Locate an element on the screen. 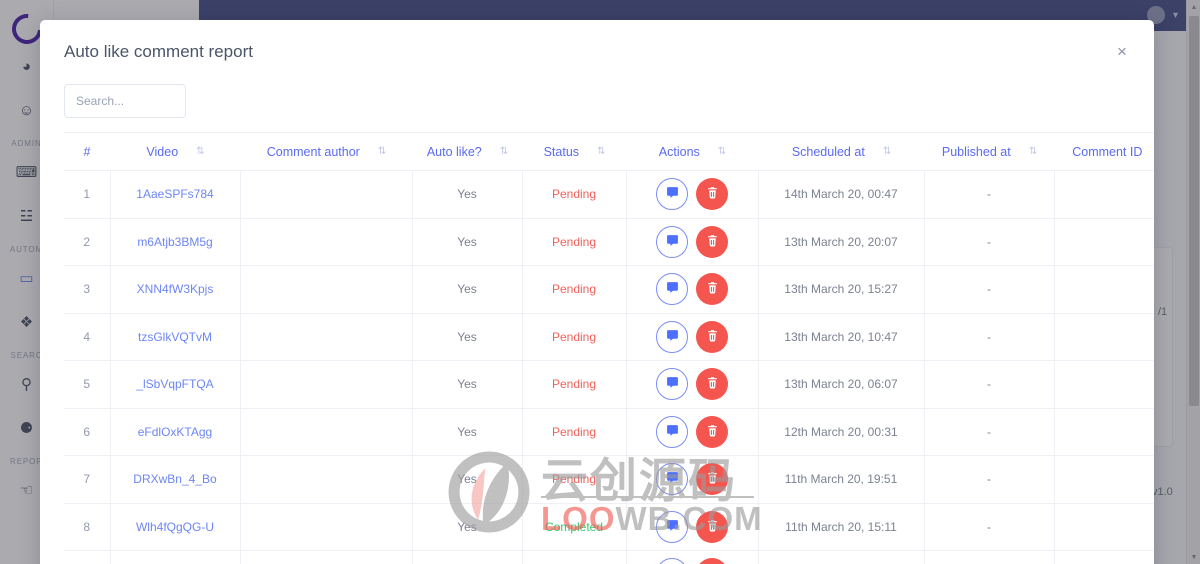 The height and width of the screenshot is (564, 1200). video-link: DRXwBn_4_Bo is located at coordinates (174, 479).